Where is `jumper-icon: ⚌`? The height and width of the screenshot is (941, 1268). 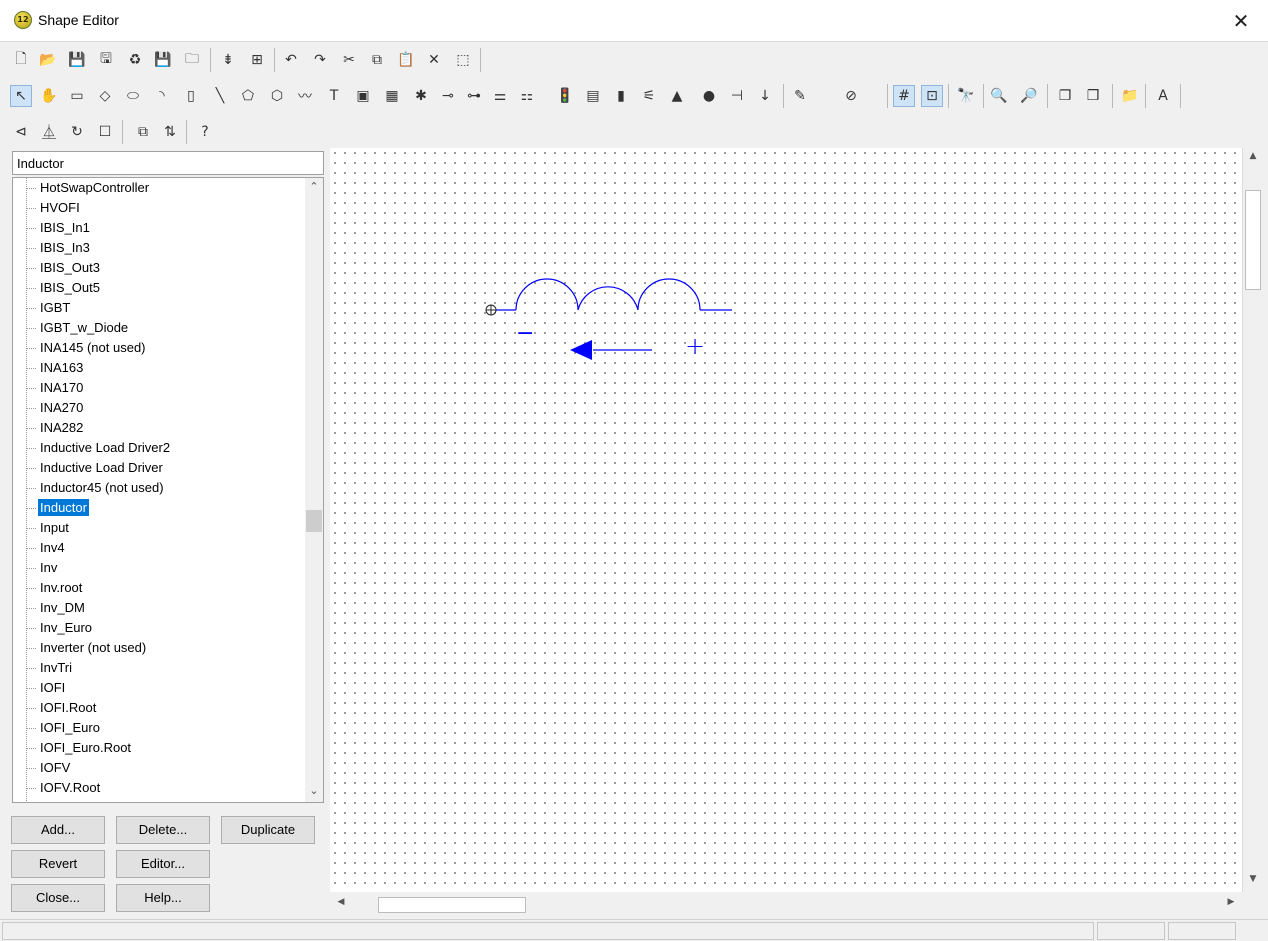
jumper-icon: ⚌ is located at coordinates (500, 96).